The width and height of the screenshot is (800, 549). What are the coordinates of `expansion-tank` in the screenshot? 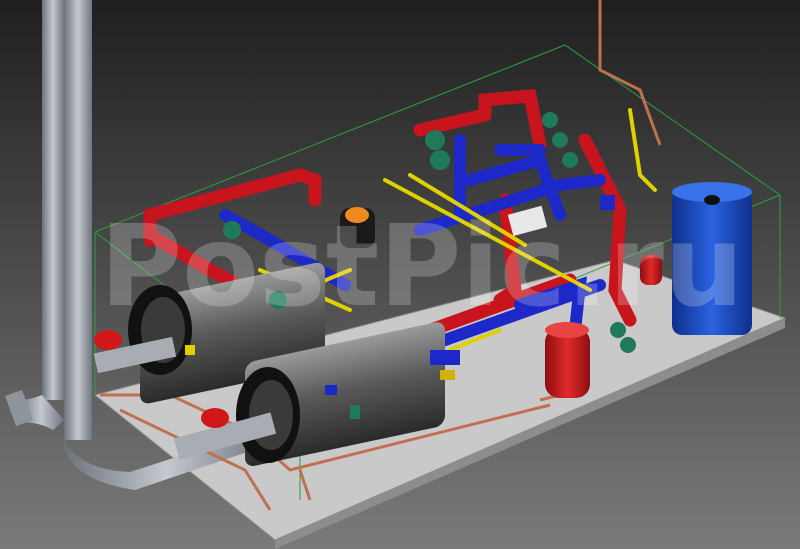 It's located at (567, 360).